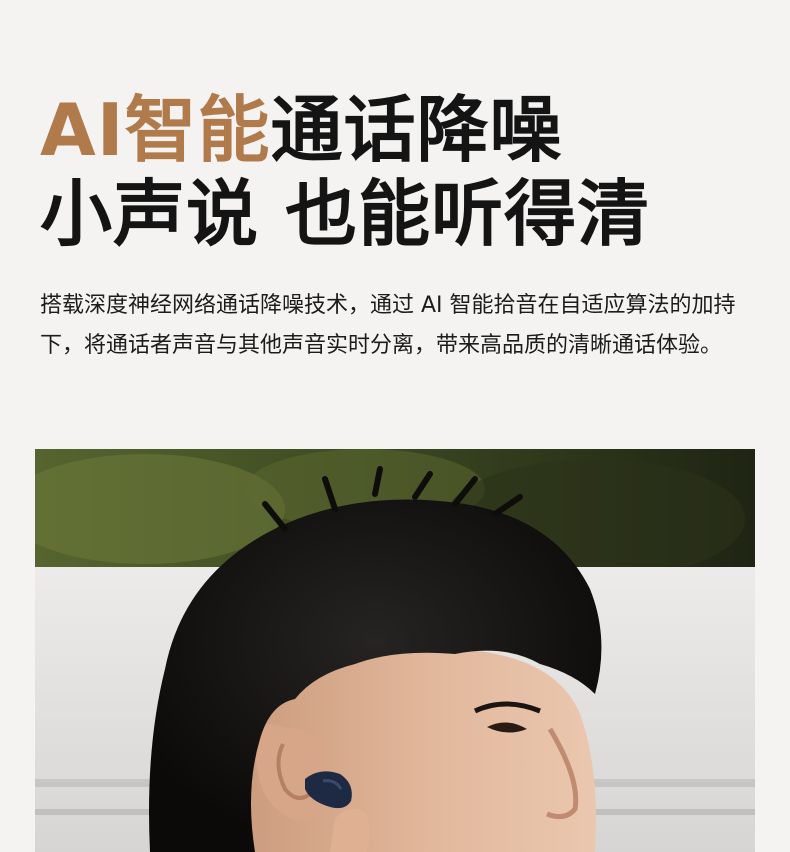  Describe the element at coordinates (416, 130) in the screenshot. I see `headline-line1-rest: 通话降噪` at that location.